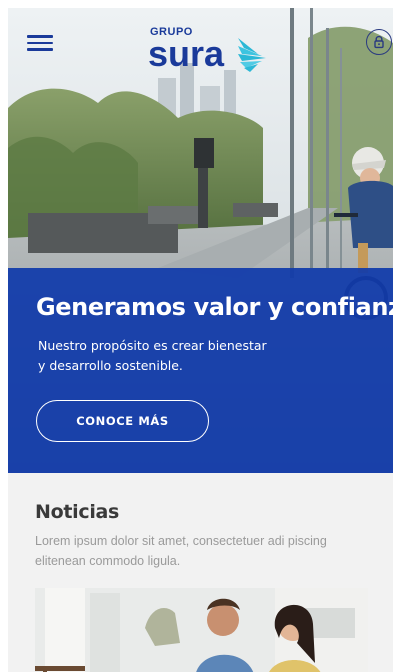 This screenshot has width=401, height=672. I want to click on news-image, so click(201, 630).